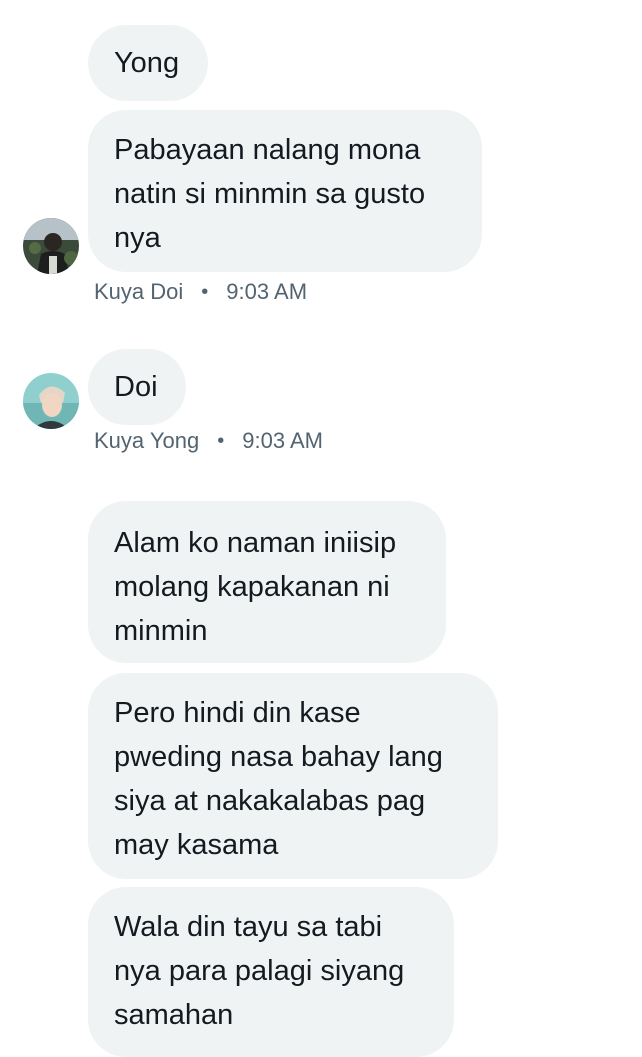 The height and width of the screenshot is (1057, 642). What do you see at coordinates (137, 387) in the screenshot?
I see `message-bubble: Doi` at bounding box center [137, 387].